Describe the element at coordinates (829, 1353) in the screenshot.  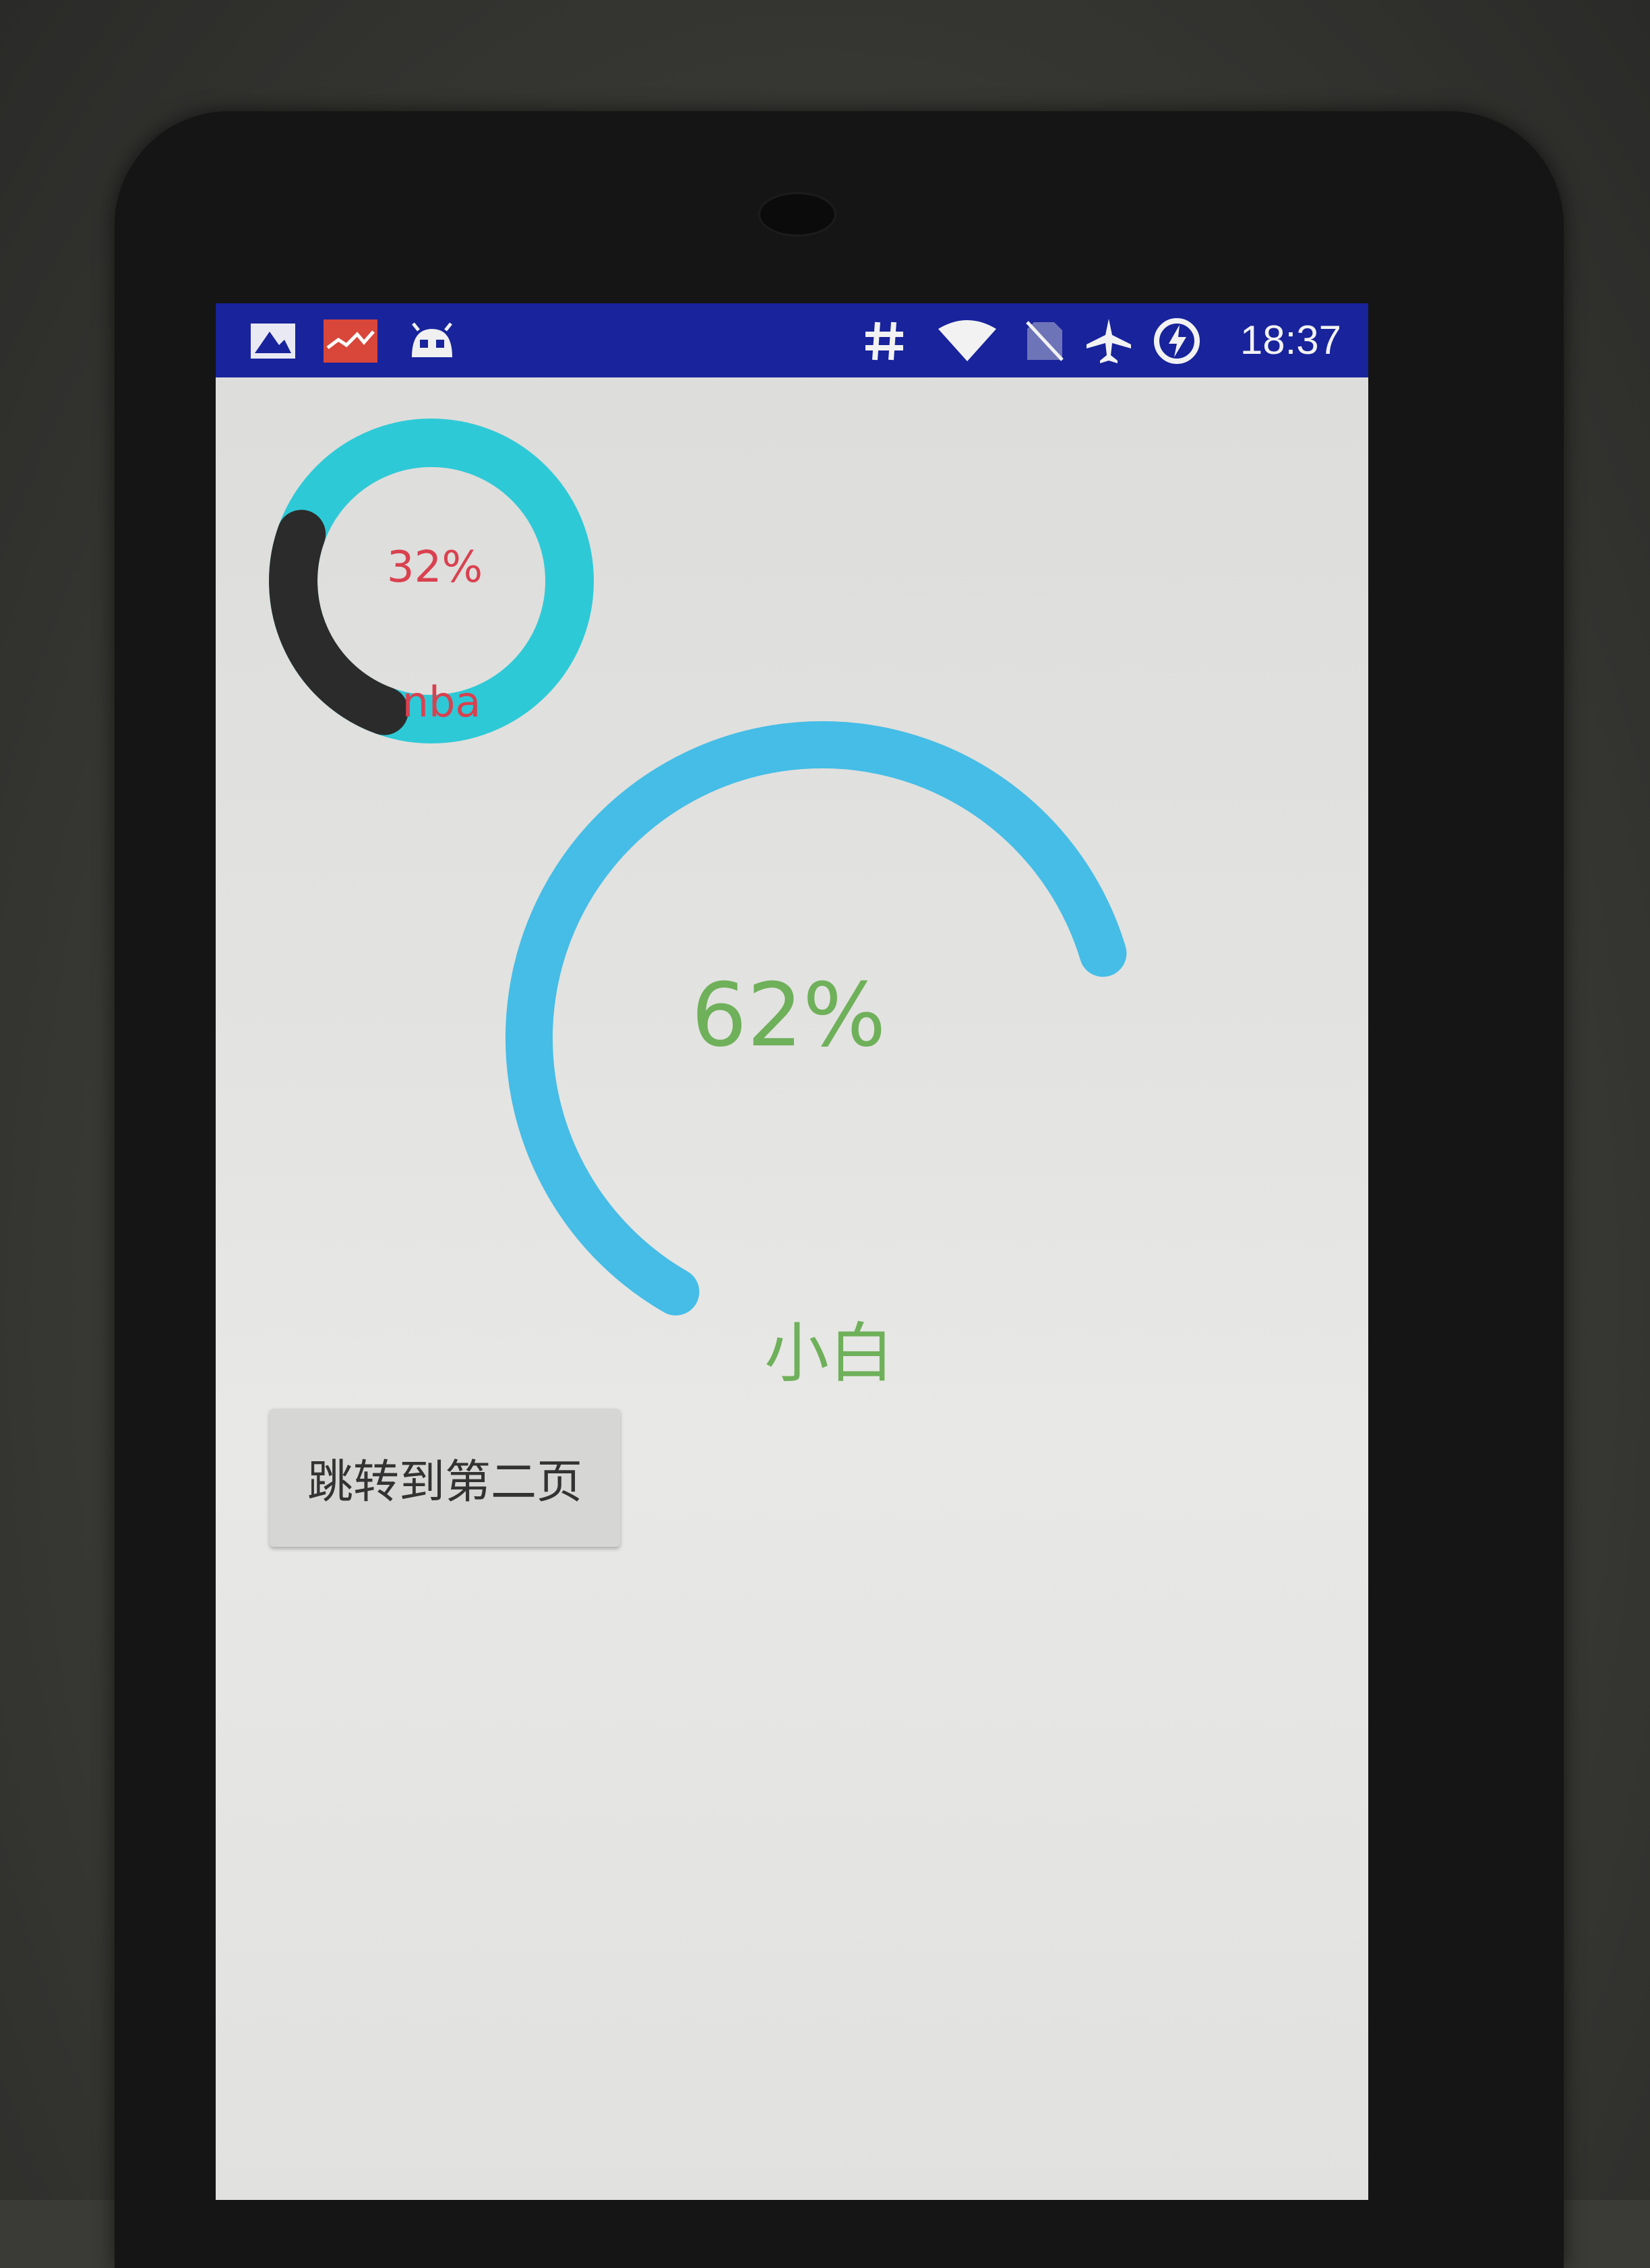
I see `large-arc-caption: 小白` at that location.